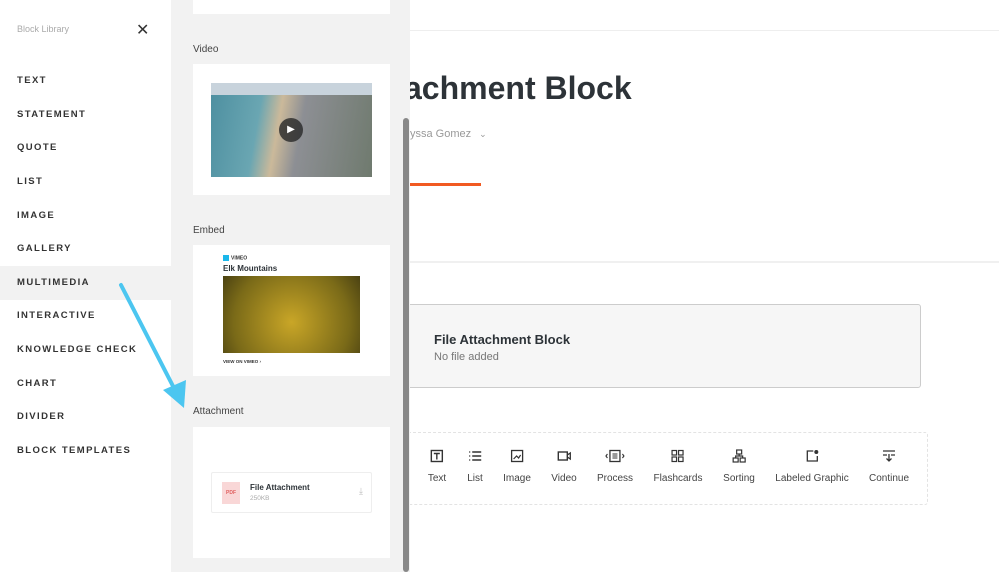 The image size is (999, 572). What do you see at coordinates (152, 345) in the screenshot?
I see `annotation-arrow` at bounding box center [152, 345].